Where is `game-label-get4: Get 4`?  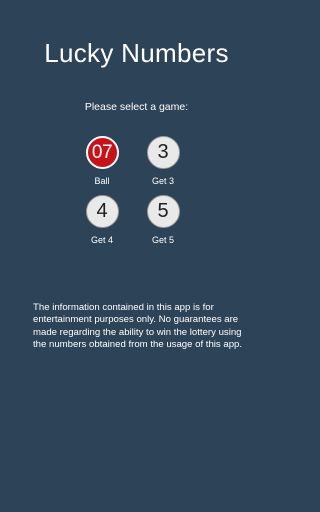 game-label-get4: Get 4 is located at coordinates (101, 240).